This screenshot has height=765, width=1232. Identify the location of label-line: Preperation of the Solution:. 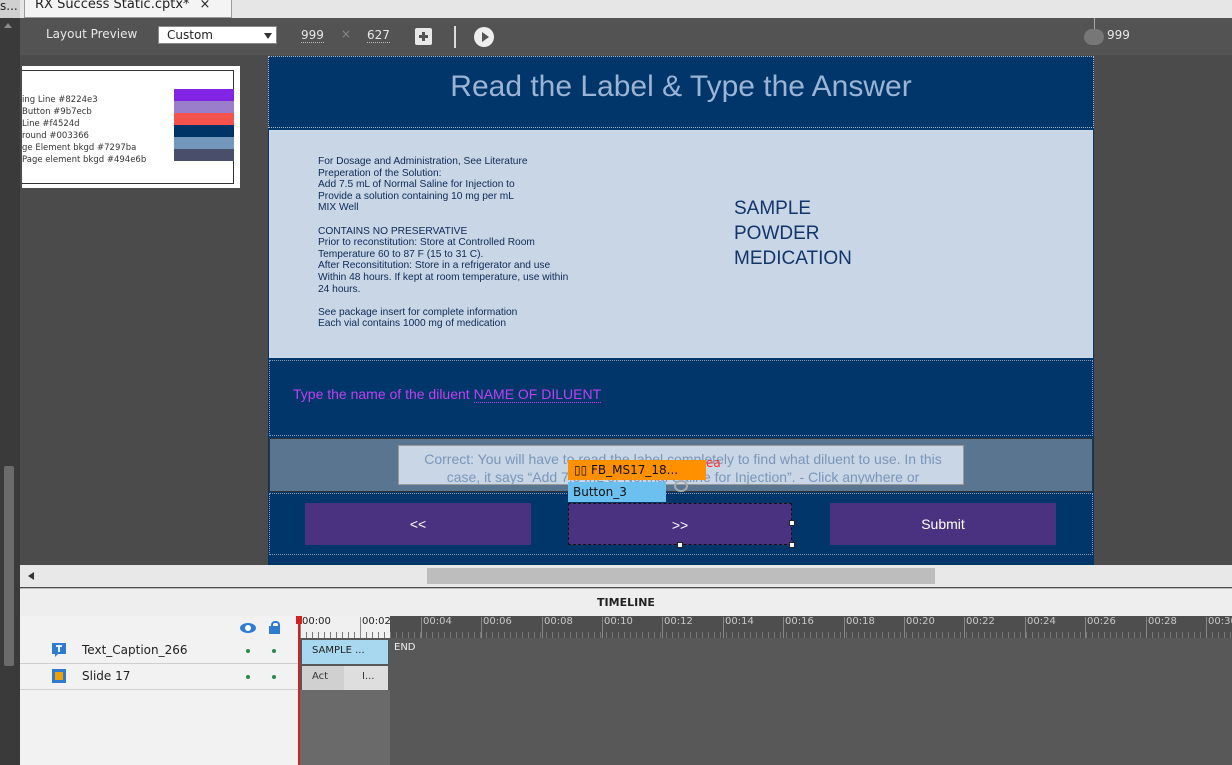
(380, 173).